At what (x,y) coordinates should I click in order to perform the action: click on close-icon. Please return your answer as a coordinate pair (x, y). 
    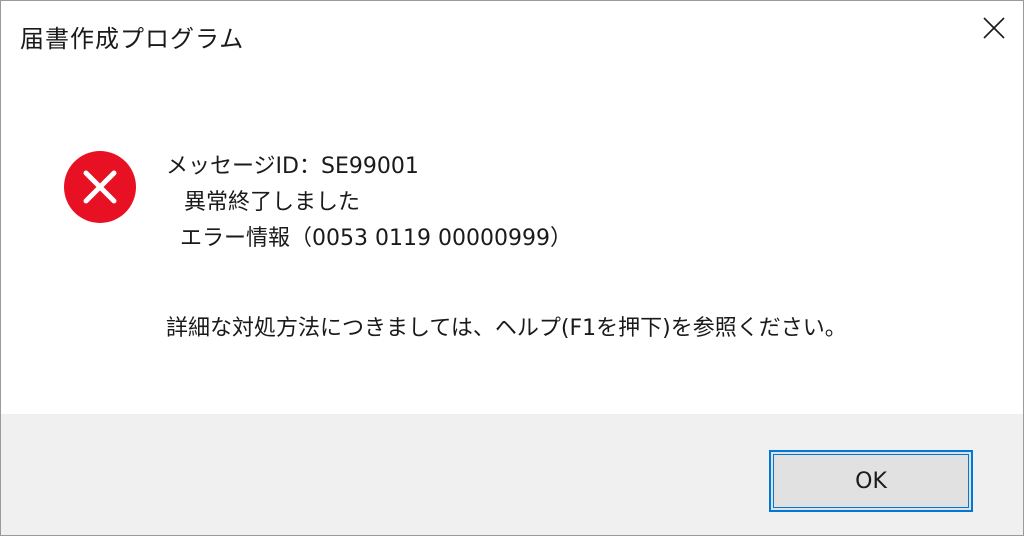
    Looking at the image, I should click on (994, 28).